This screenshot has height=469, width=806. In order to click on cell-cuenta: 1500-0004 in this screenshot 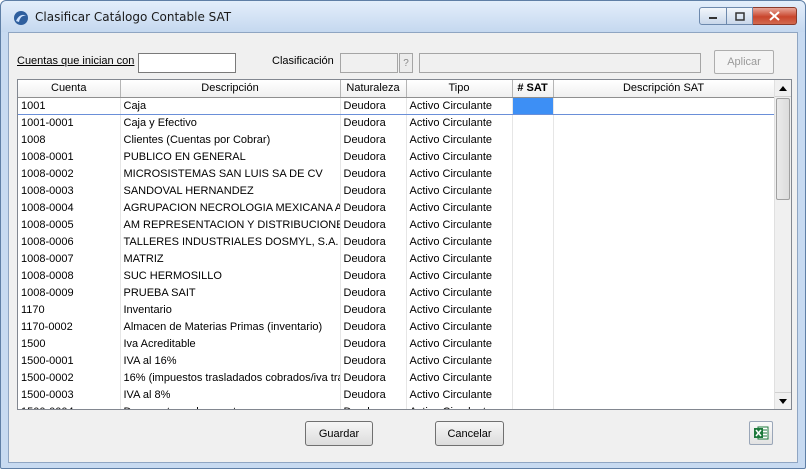, I will do `click(69, 406)`.